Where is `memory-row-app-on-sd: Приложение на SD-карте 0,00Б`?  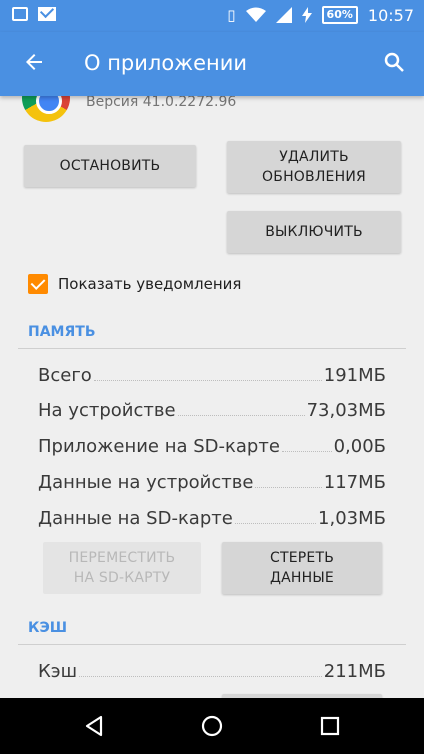 memory-row-app-on-sd: Приложение на SD-карте 0,00Б is located at coordinates (212, 445).